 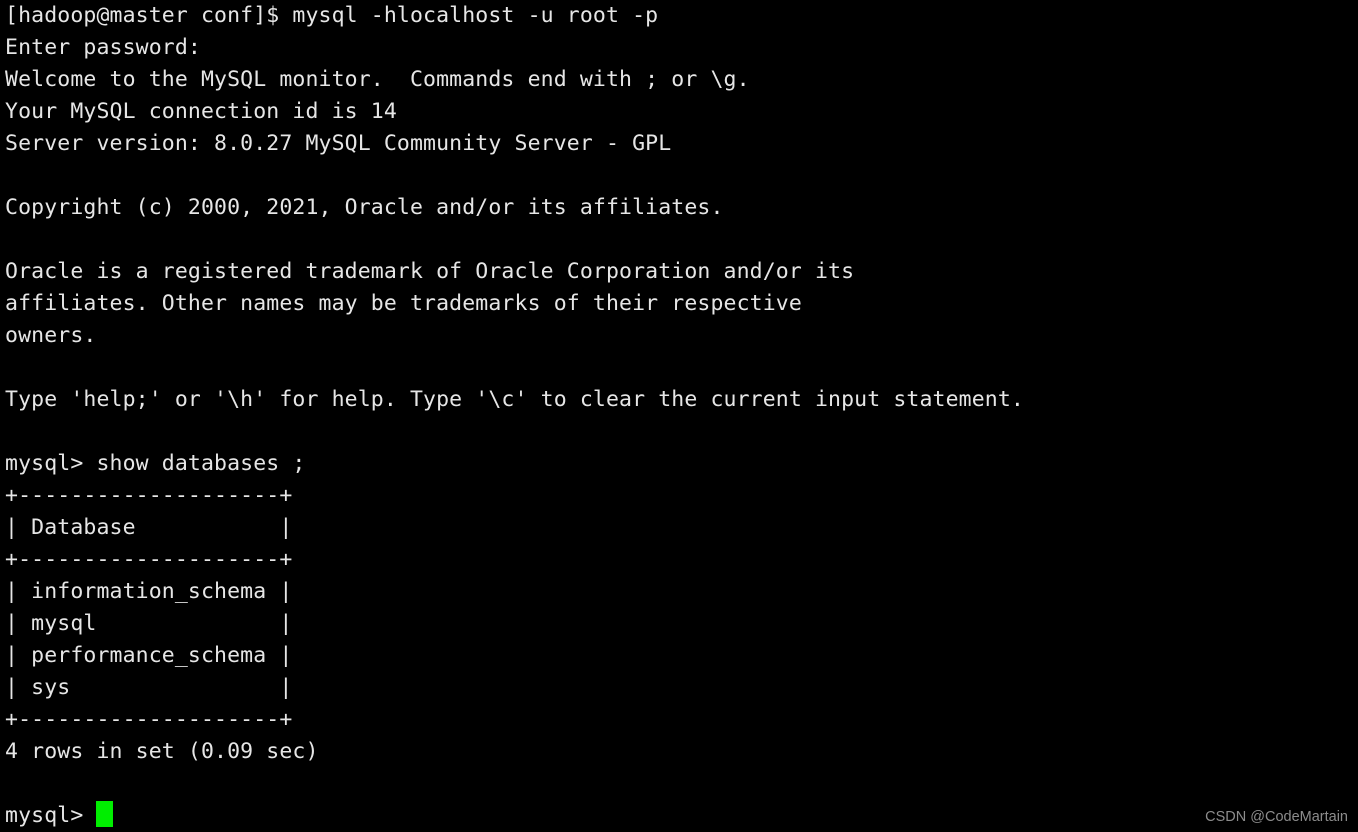 I want to click on table-row: | information_schema |, so click(x=149, y=591).